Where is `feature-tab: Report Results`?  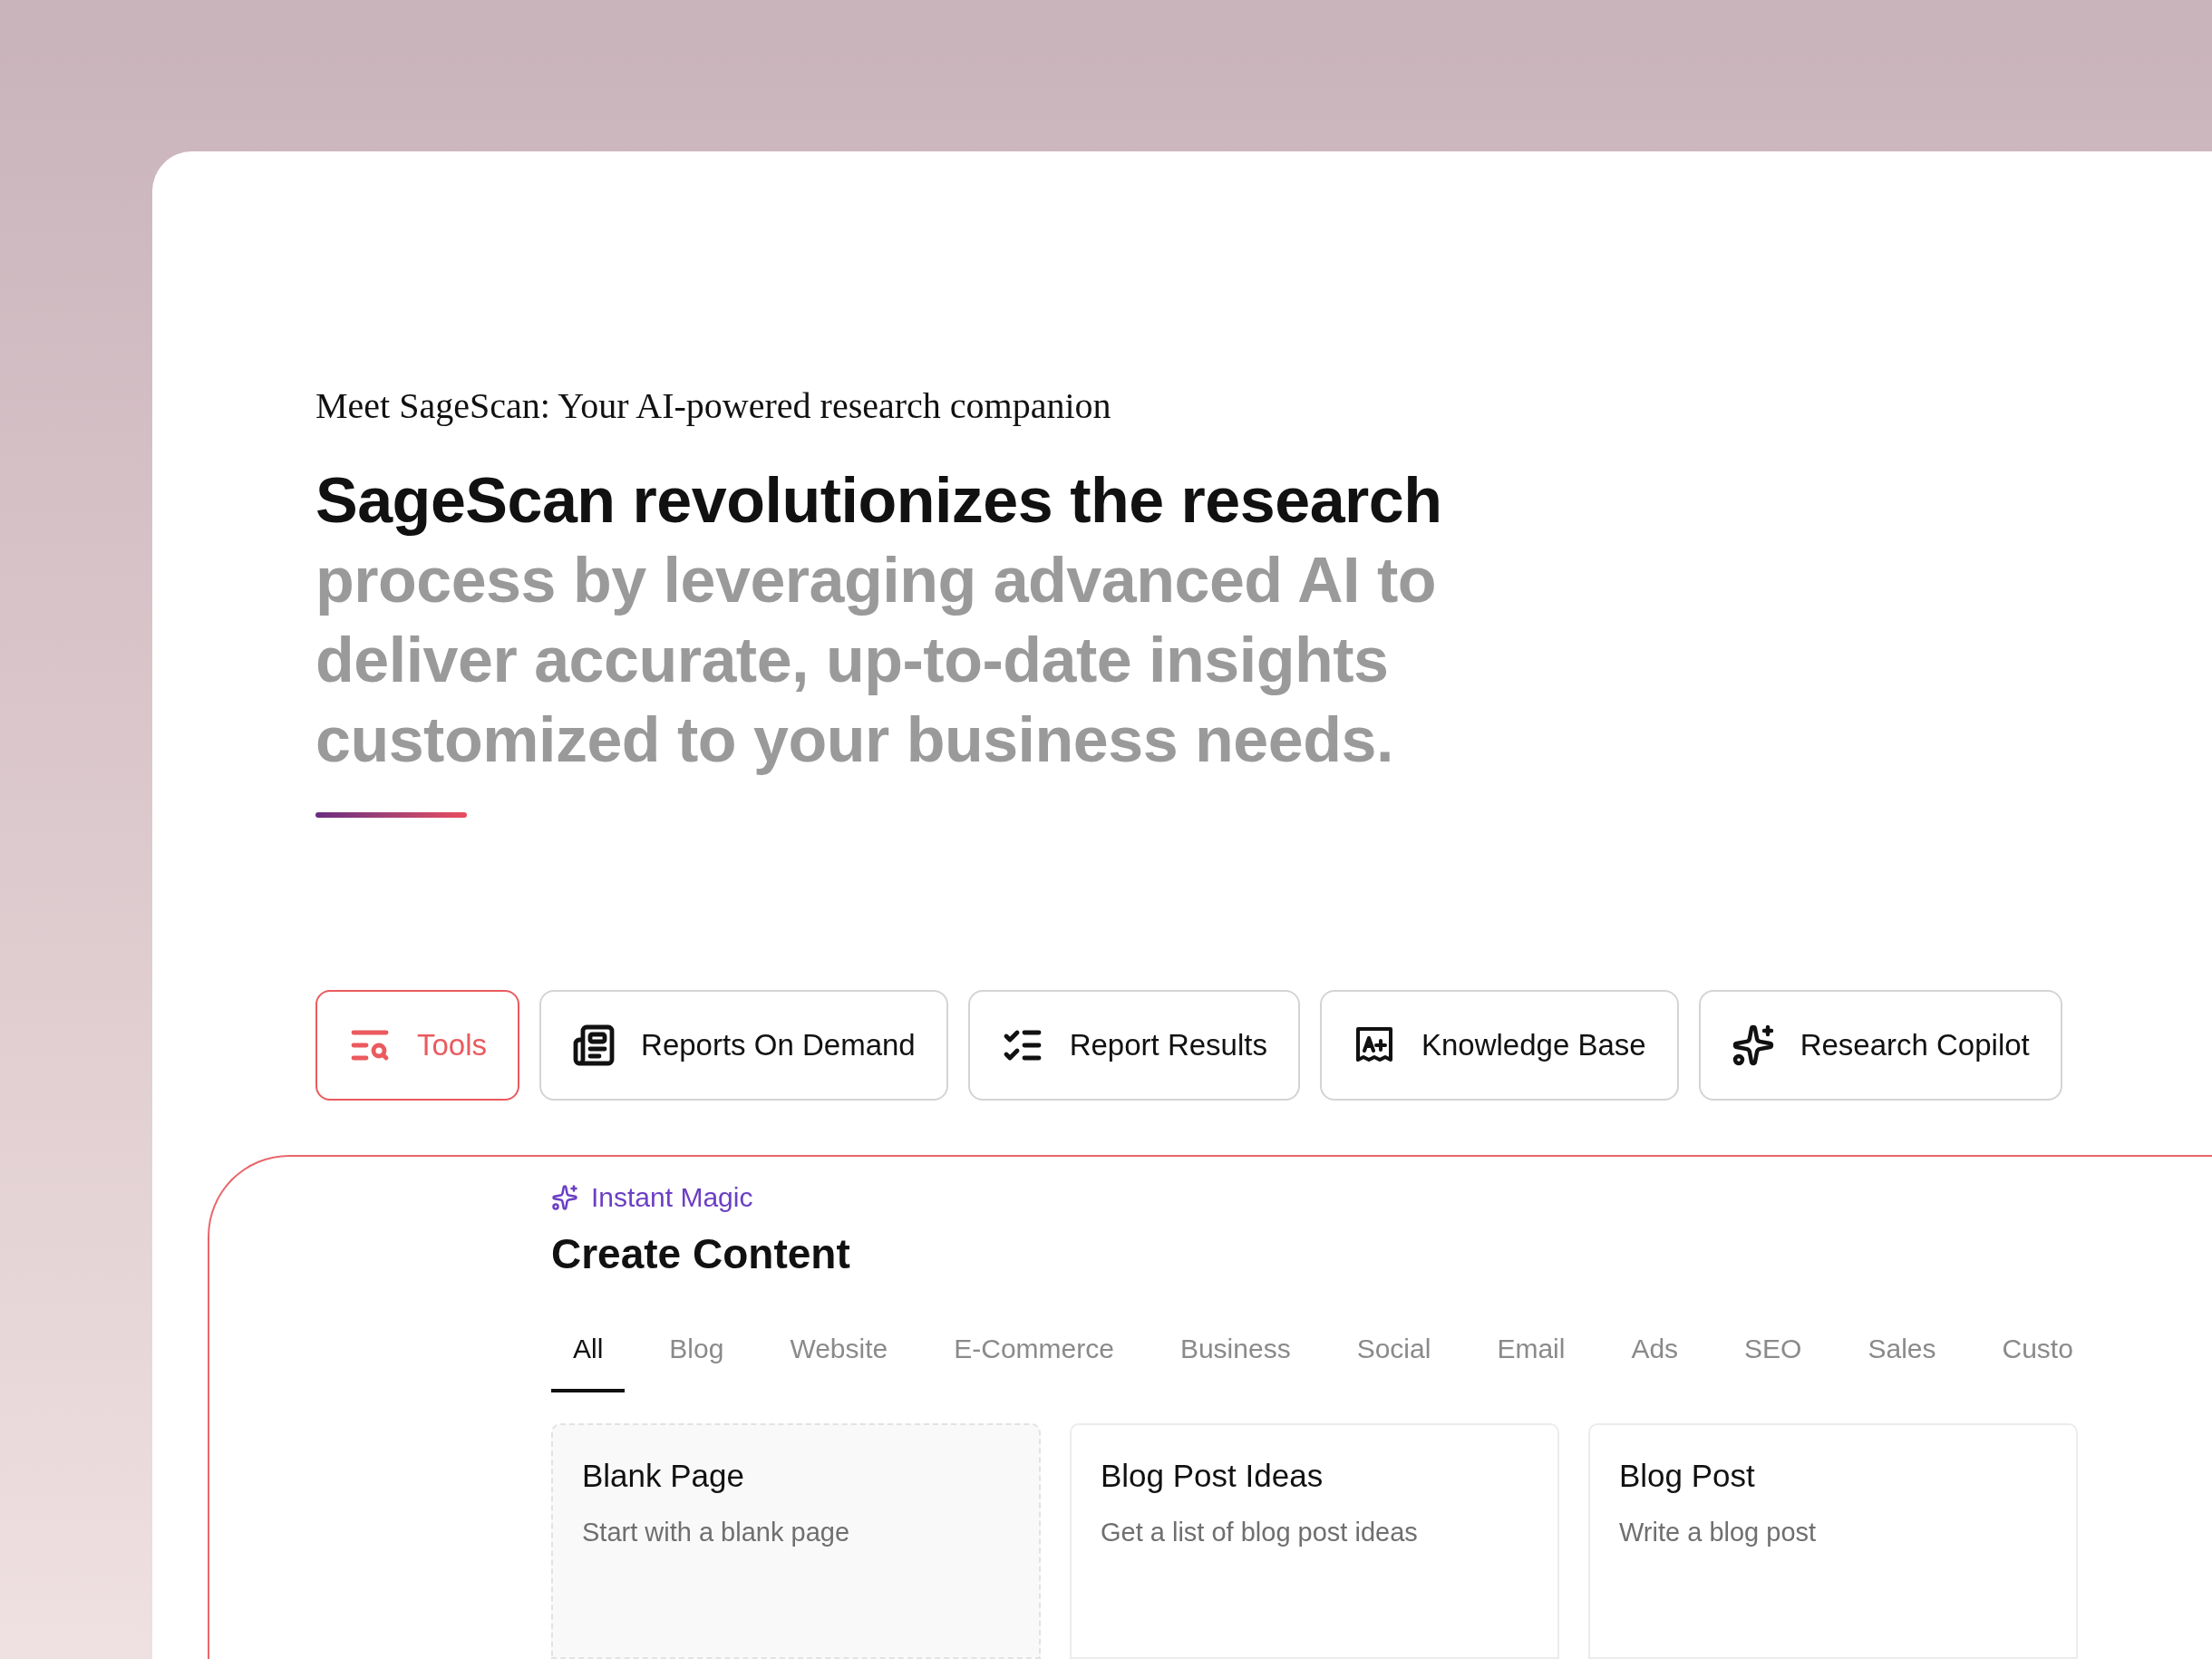
feature-tab: Report Results is located at coordinates (1133, 1045).